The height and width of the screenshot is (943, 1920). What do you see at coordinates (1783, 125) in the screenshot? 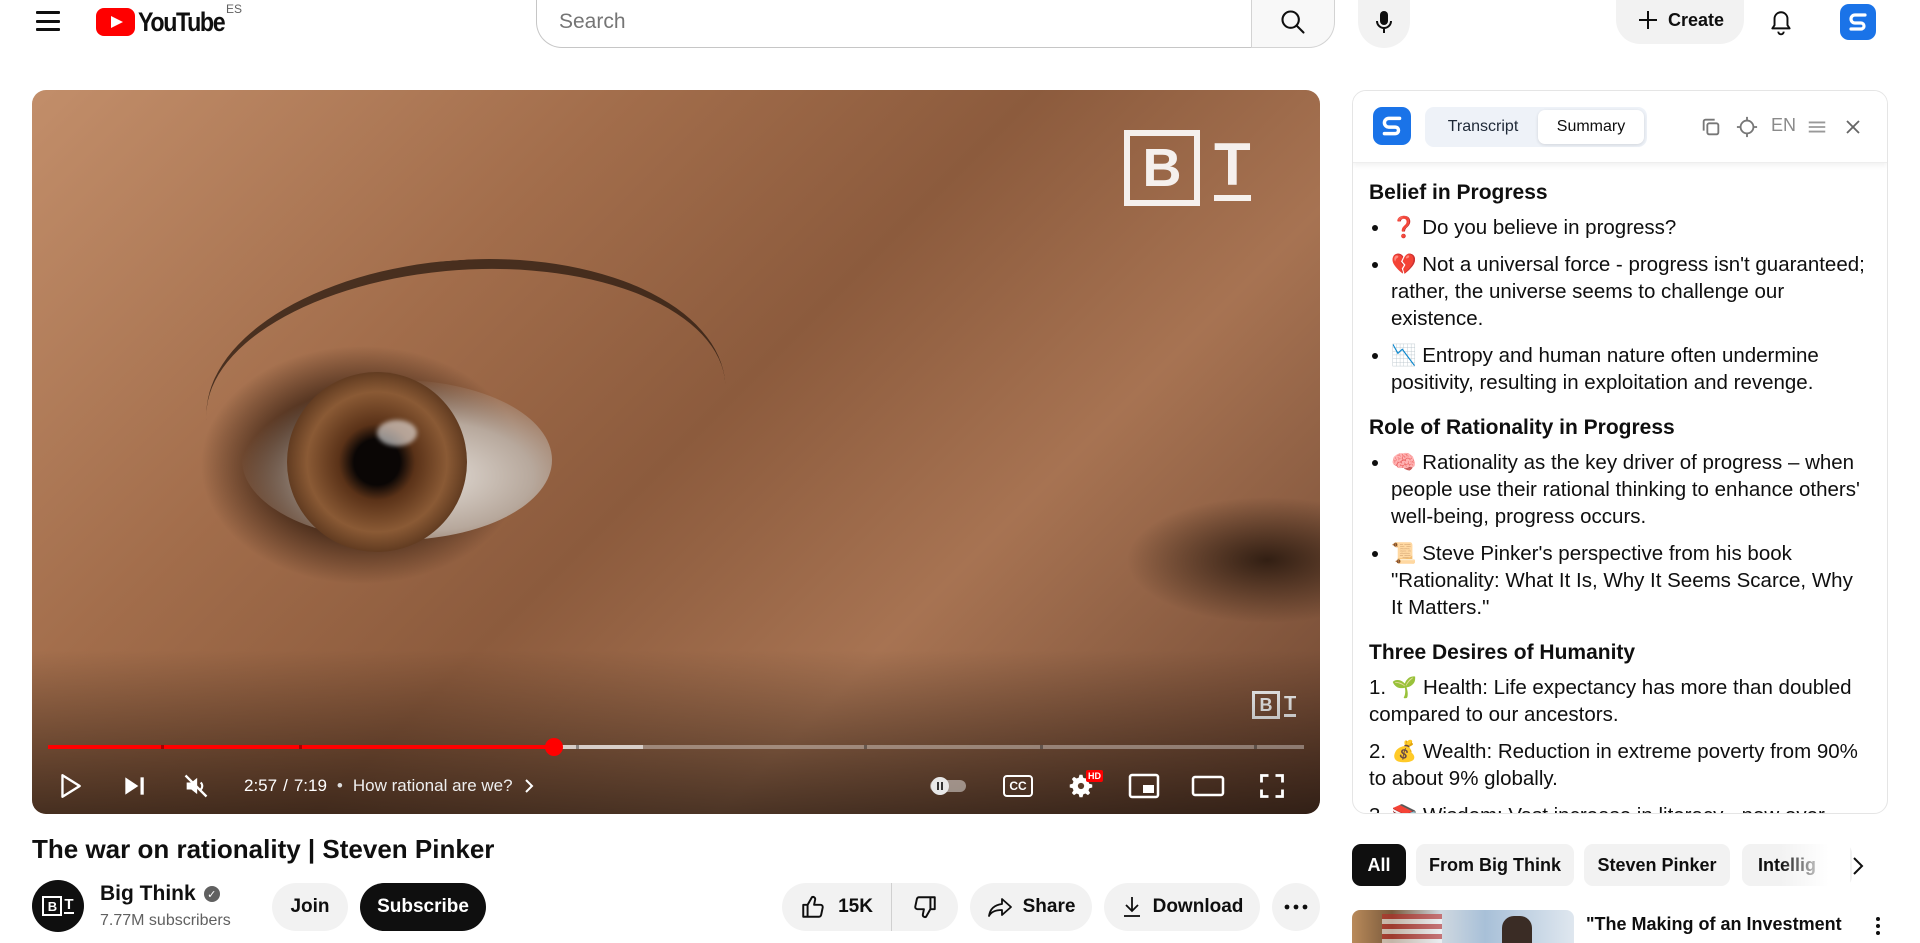
I see `language-selector: EN` at bounding box center [1783, 125].